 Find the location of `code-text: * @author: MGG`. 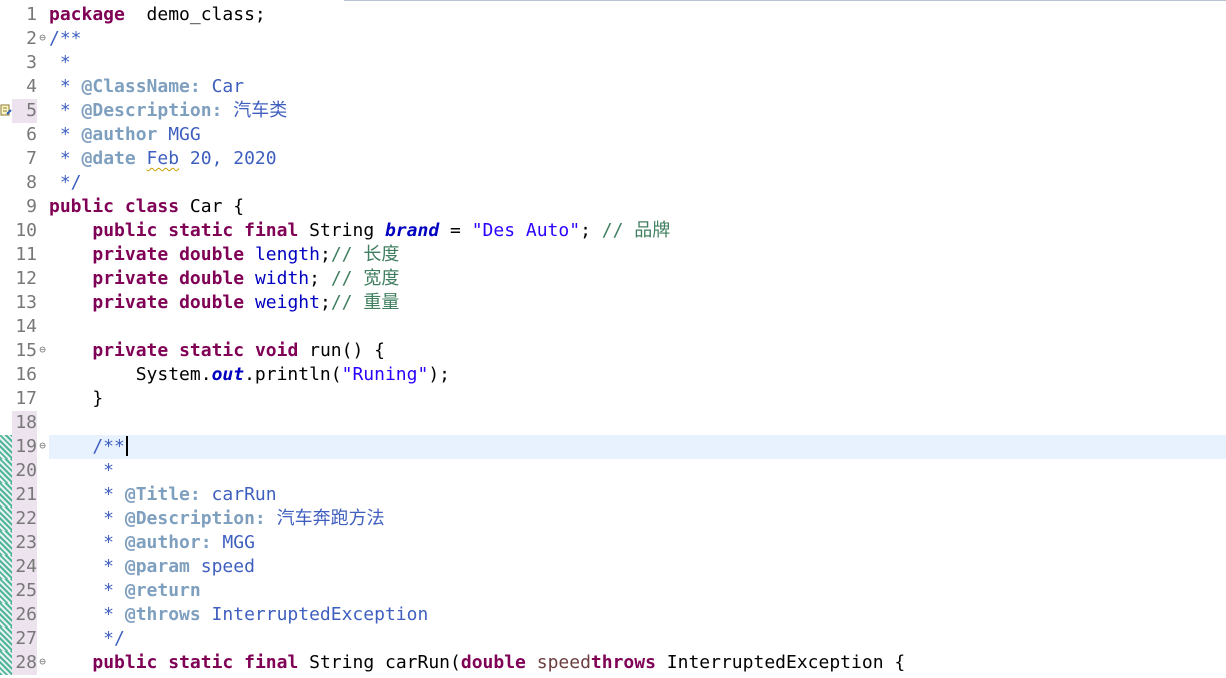

code-text: * @author: MGG is located at coordinates (152, 543).